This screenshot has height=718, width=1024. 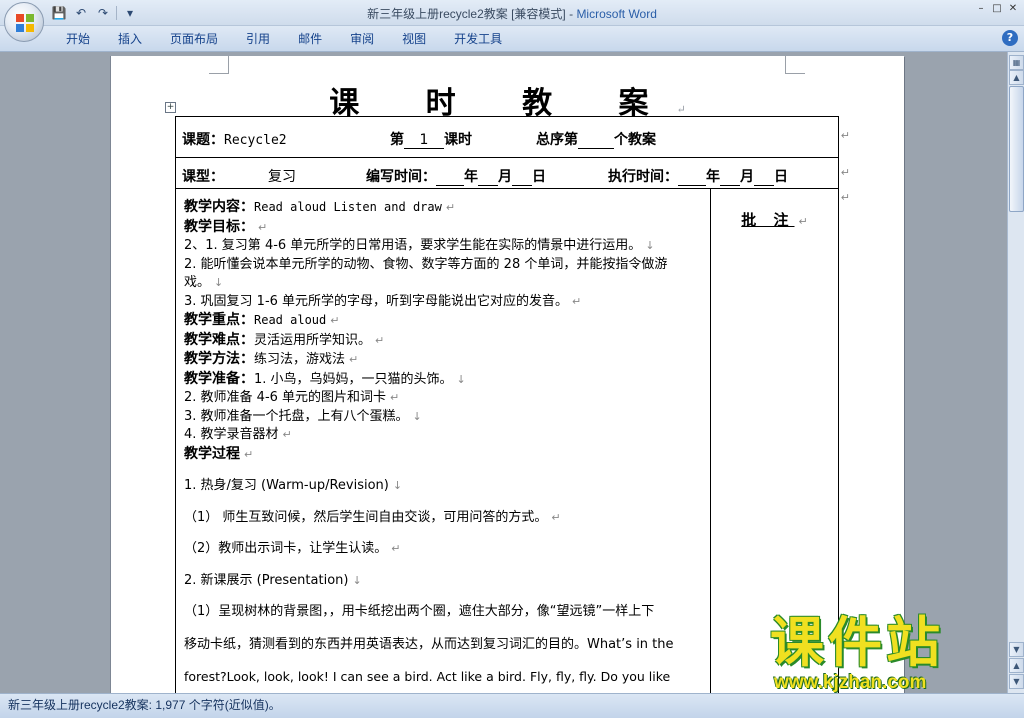 I want to click on tab-mailings: 邮件, so click(x=310, y=39).